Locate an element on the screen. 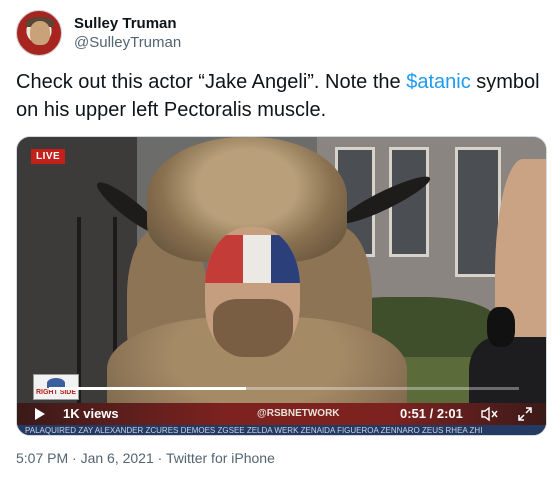  beard is located at coordinates (253, 328).